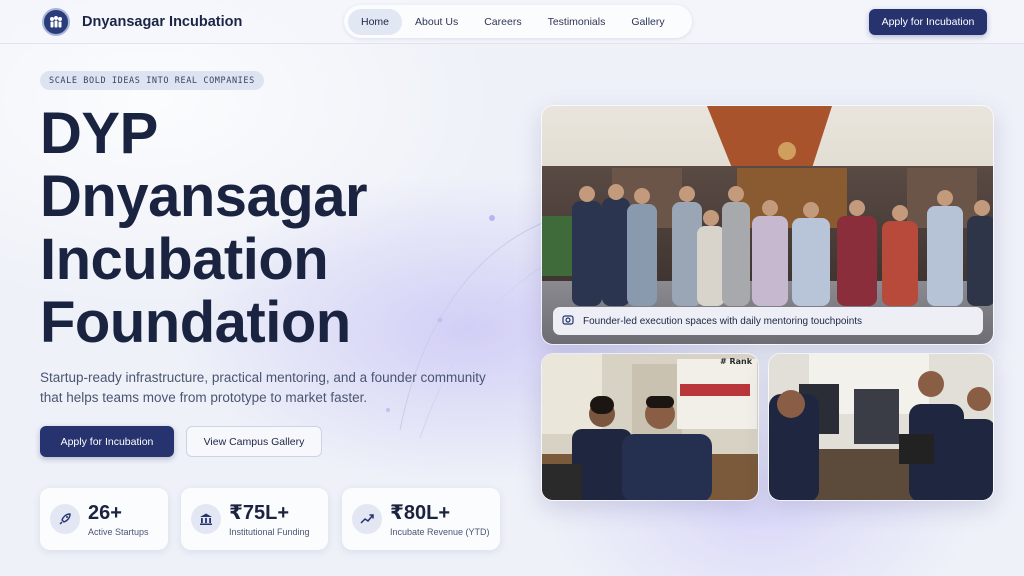 This screenshot has width=1024, height=576. What do you see at coordinates (204, 196) in the screenshot?
I see `hero-title-line: Dnyansagar` at bounding box center [204, 196].